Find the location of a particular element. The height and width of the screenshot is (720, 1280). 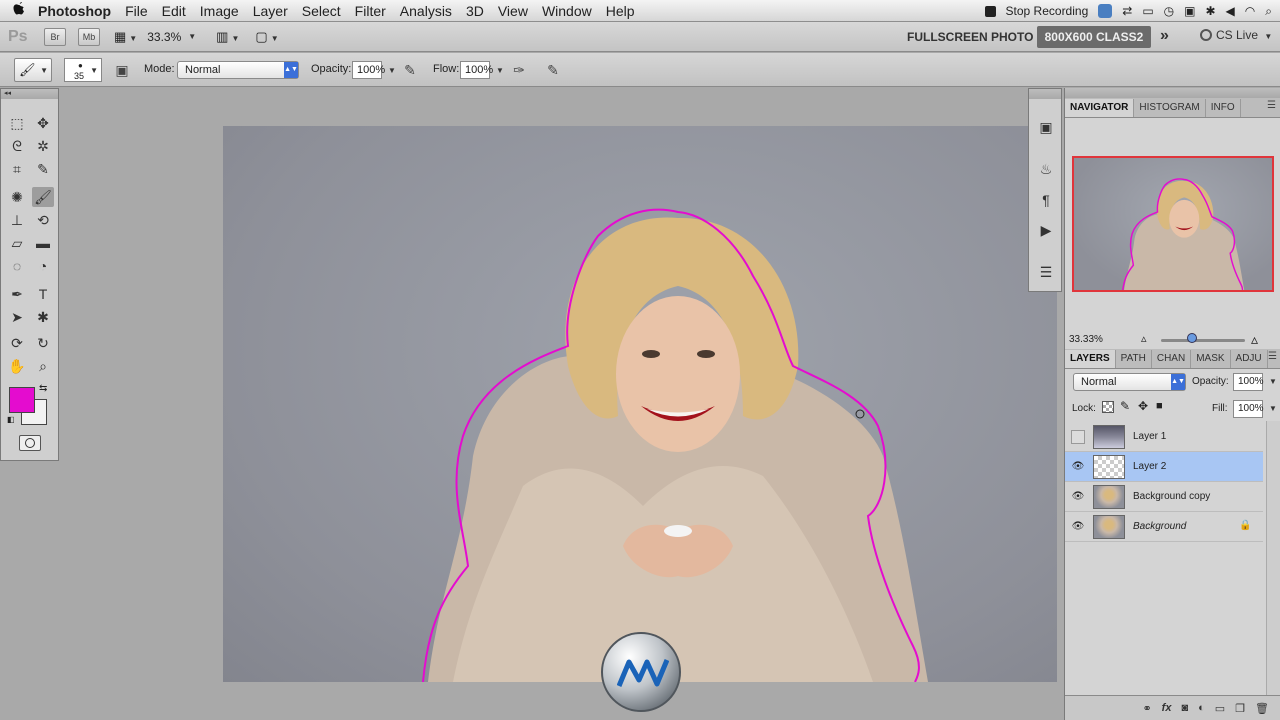

menu-analysis: Analysis is located at coordinates (426, 11).